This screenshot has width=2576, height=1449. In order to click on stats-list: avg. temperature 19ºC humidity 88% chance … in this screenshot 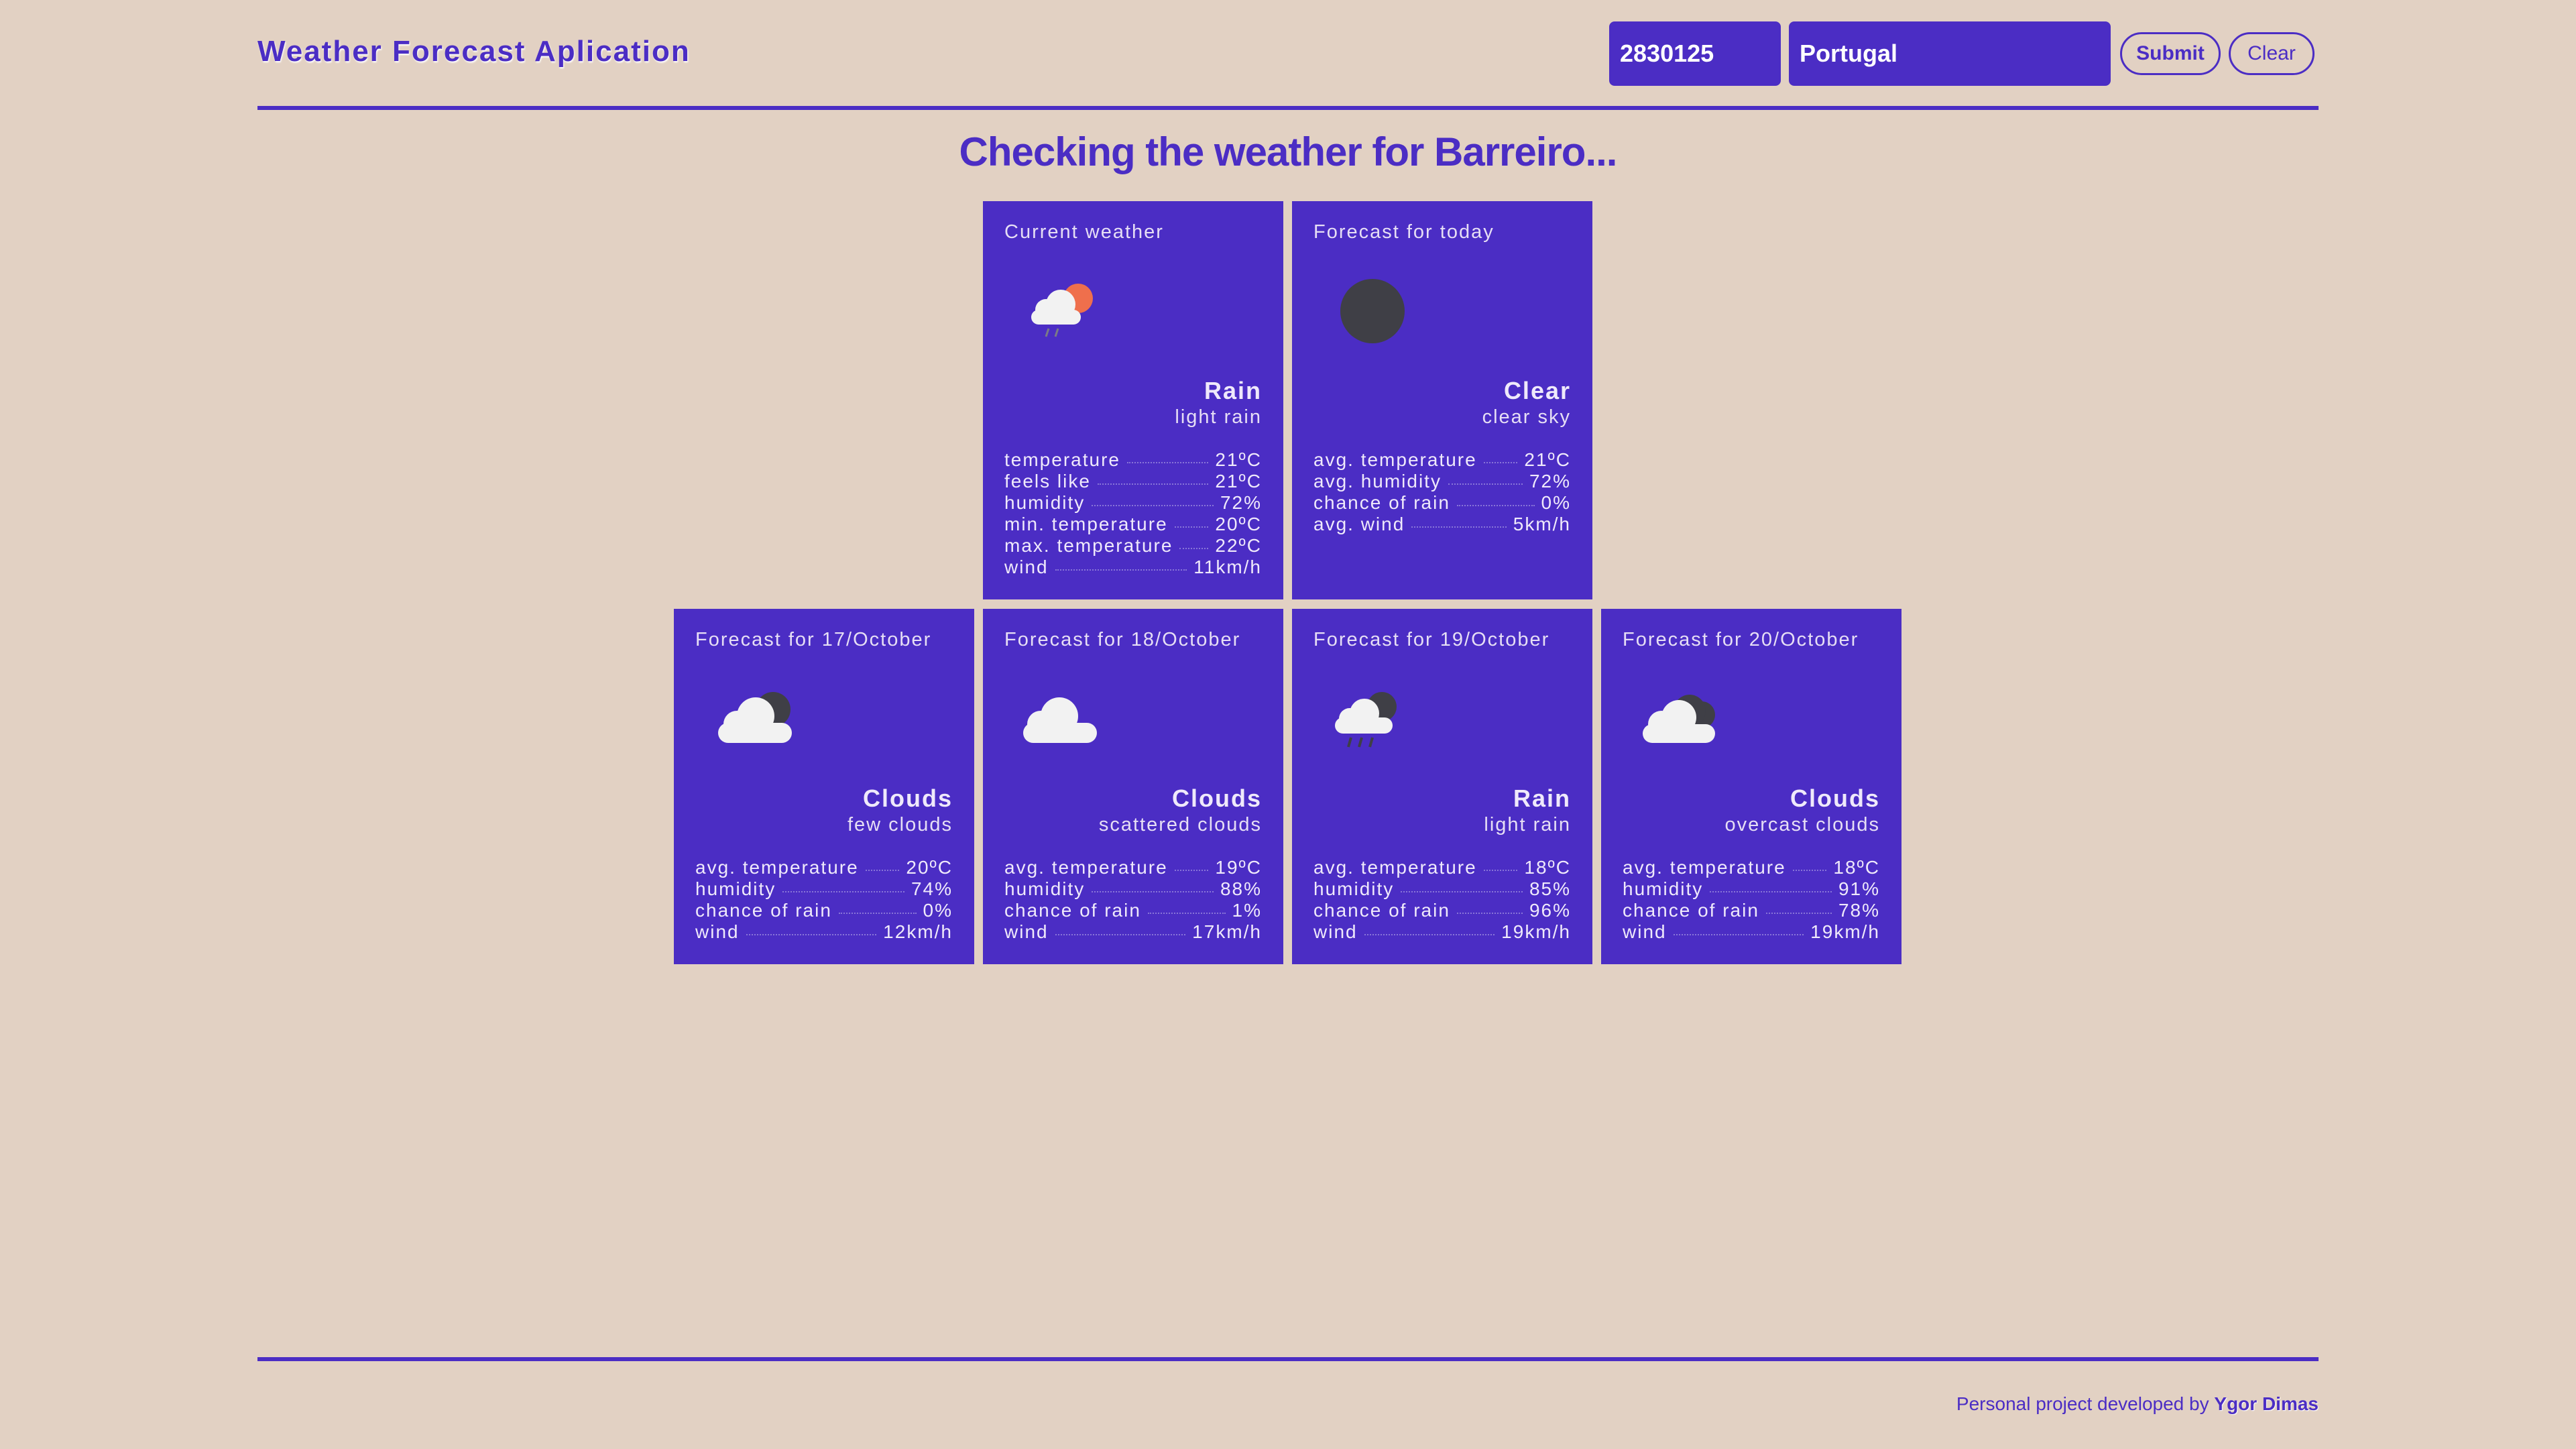, I will do `click(1133, 900)`.